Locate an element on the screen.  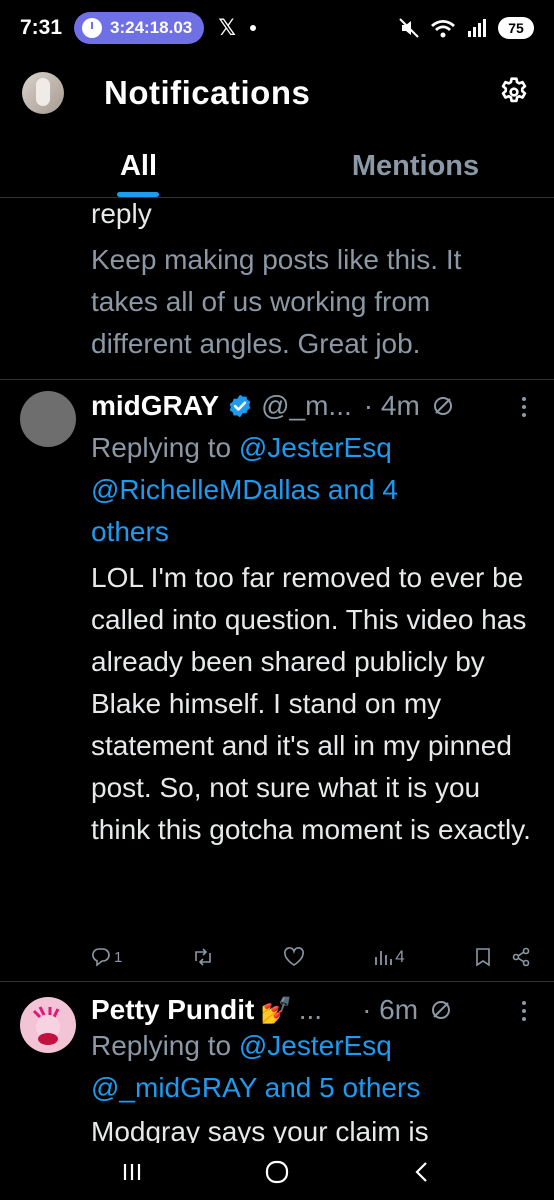
tab-all-label: All is located at coordinates (138, 166).